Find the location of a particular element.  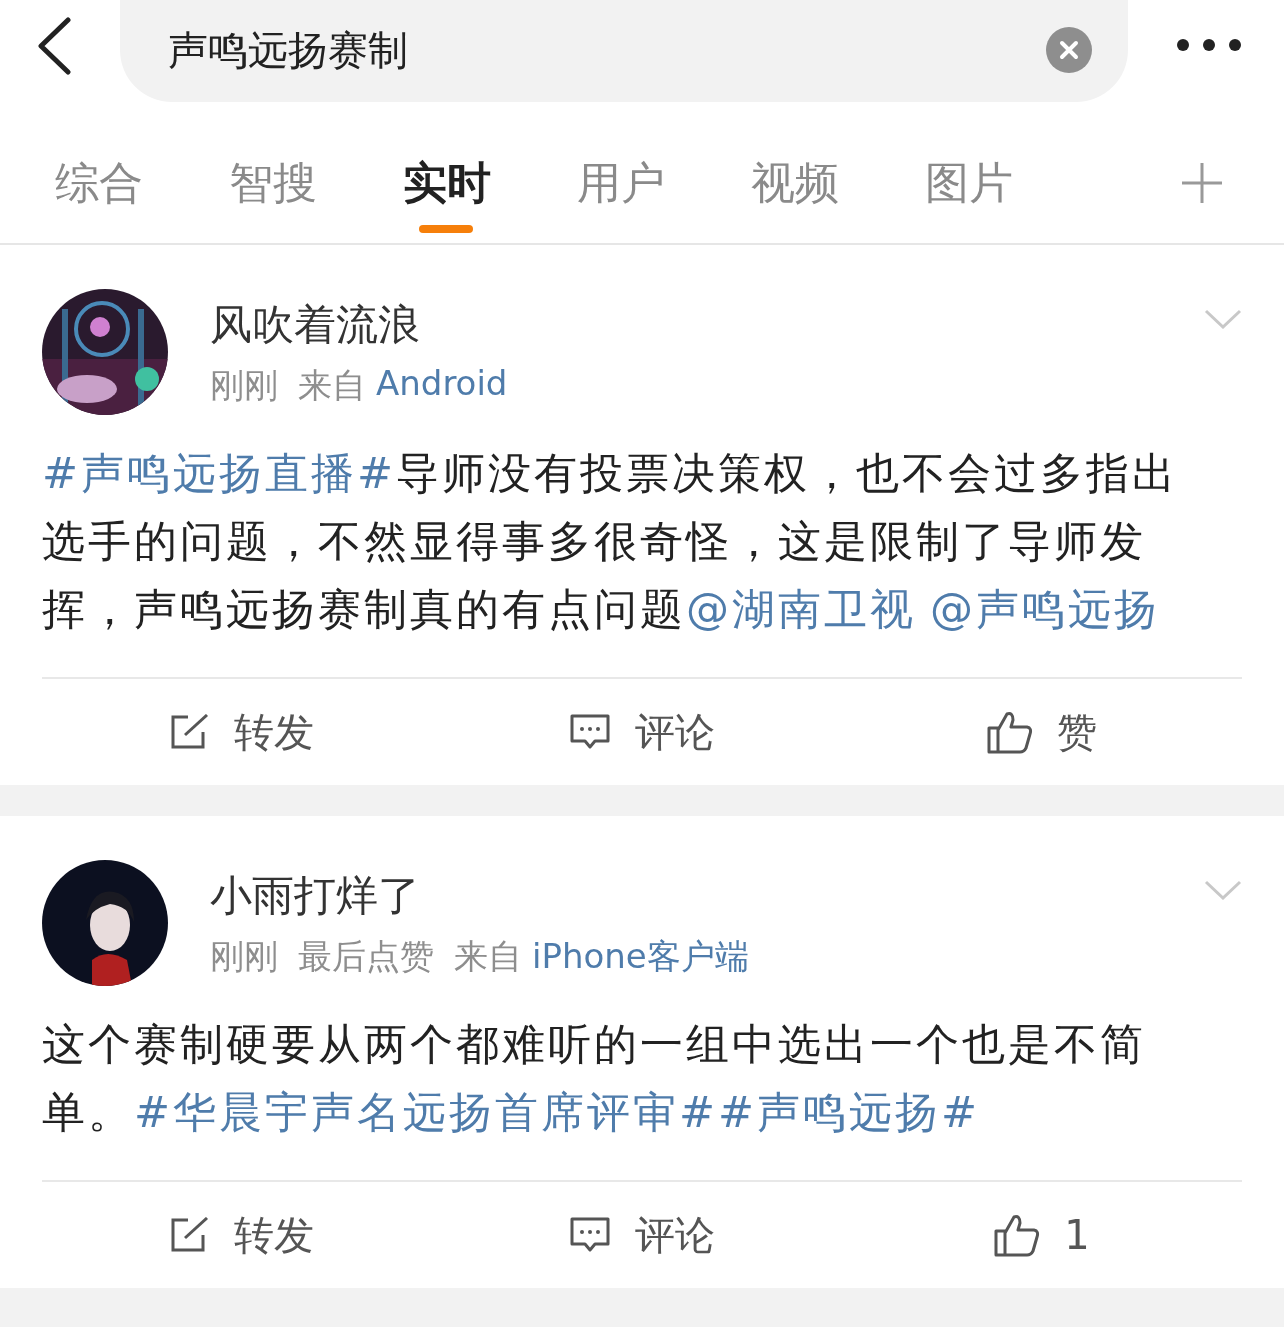

tab: 实时 is located at coordinates (490, 182).